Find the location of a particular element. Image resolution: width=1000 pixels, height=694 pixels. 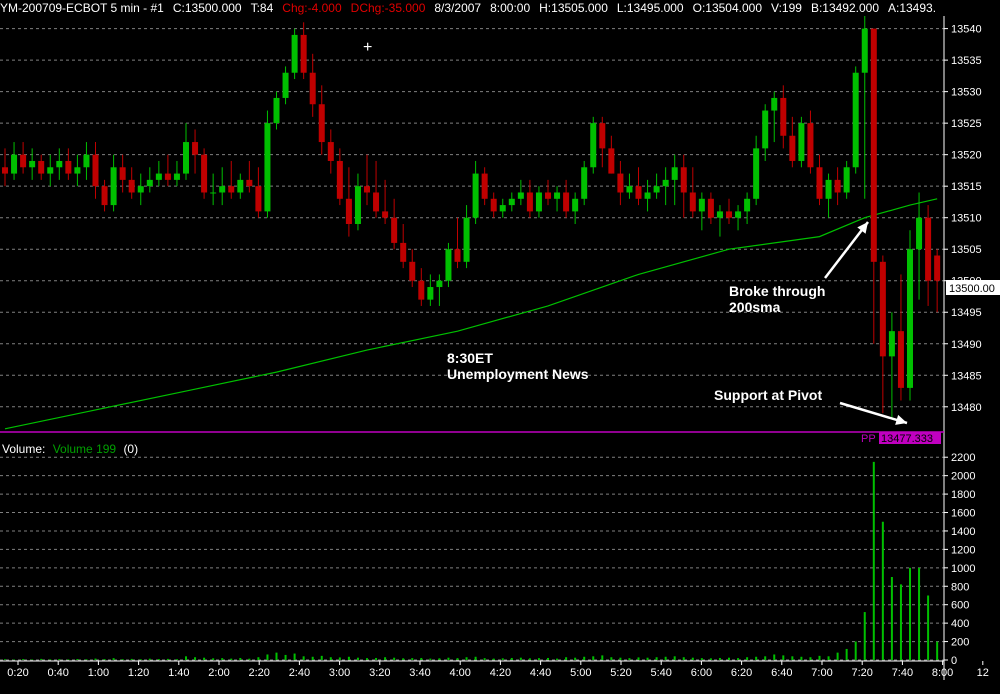

header-volume: V:199 is located at coordinates (786, 8).